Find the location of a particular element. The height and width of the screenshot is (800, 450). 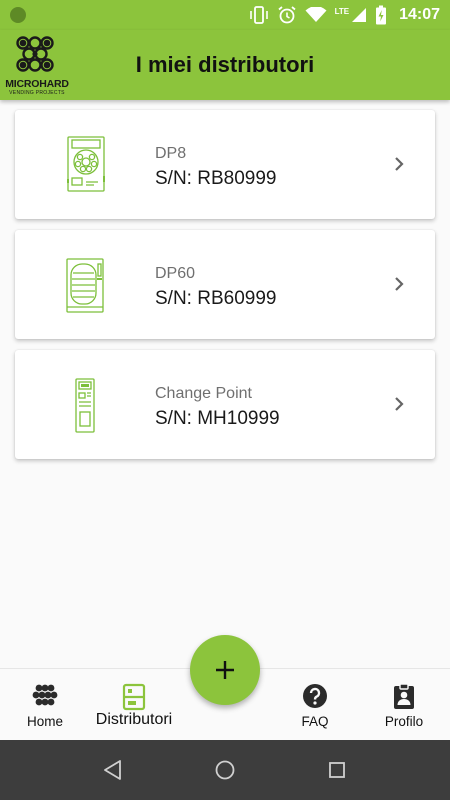

plus-icon is located at coordinates (225, 670).